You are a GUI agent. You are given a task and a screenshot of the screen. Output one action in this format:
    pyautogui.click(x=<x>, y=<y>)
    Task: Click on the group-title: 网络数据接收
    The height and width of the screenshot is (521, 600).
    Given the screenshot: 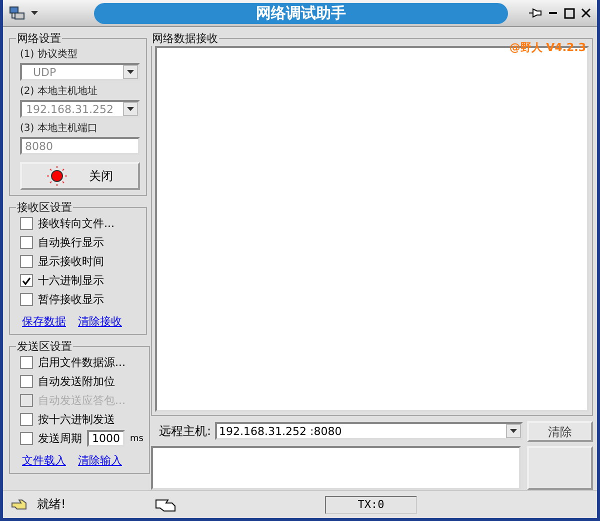 What is the action you would take?
    pyautogui.click(x=185, y=38)
    